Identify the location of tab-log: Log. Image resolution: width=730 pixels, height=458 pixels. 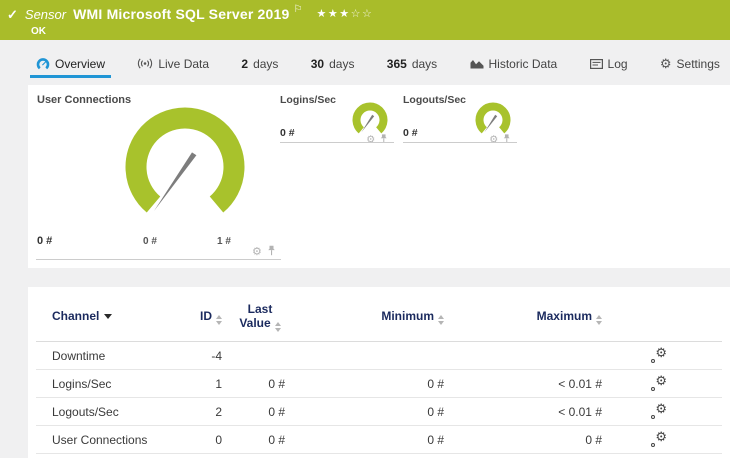
(609, 65).